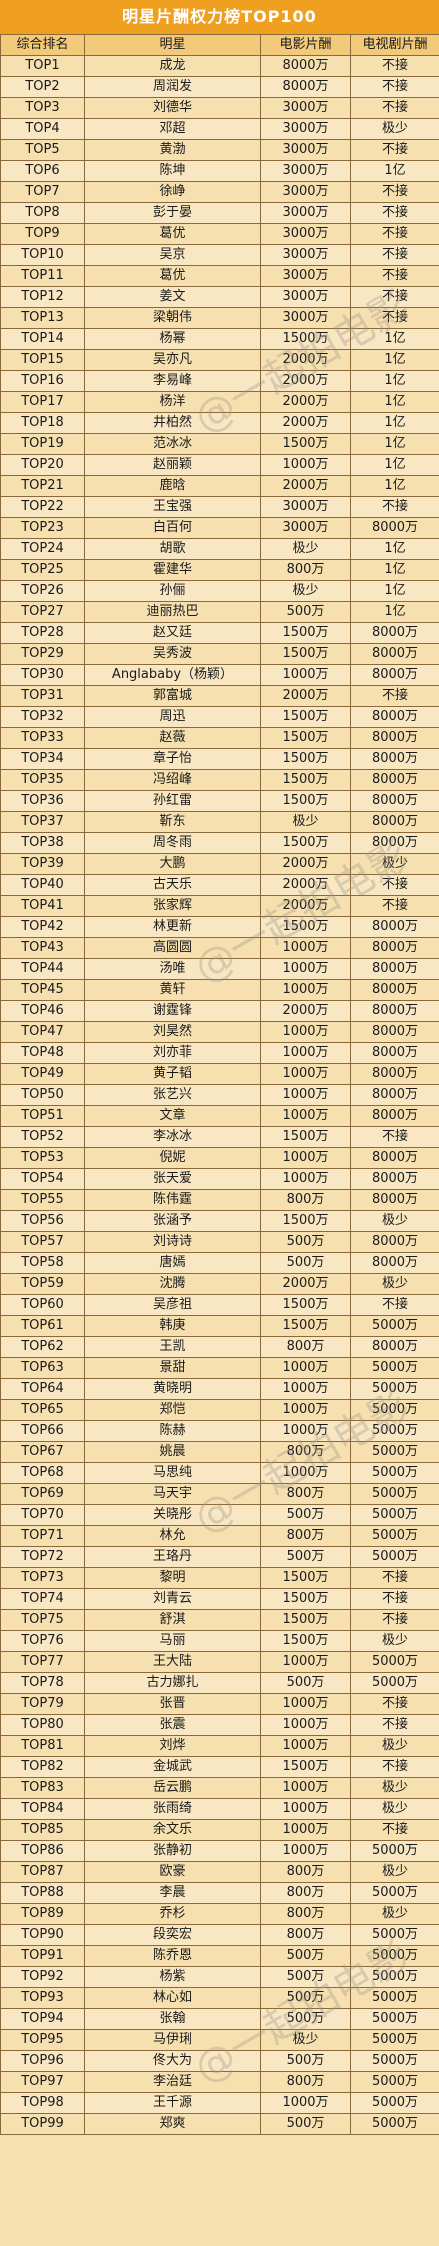 The height and width of the screenshot is (2246, 439). I want to click on table-row: TOP27 迪丽热巴 500万 1亿, so click(219, 612).